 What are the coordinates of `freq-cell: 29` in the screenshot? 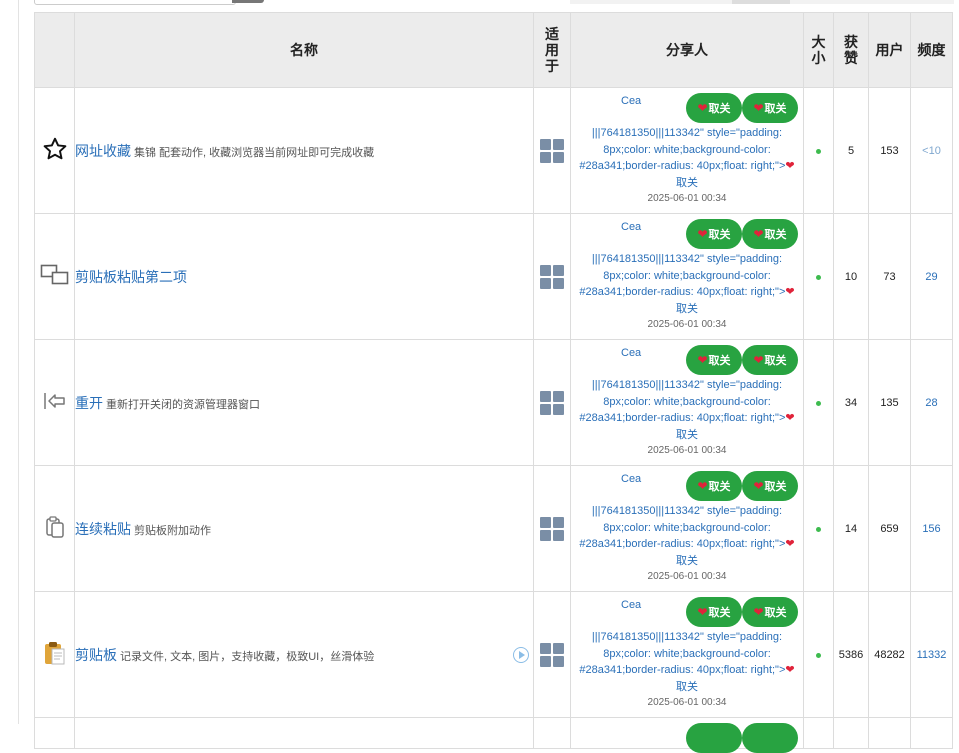 It's located at (931, 276).